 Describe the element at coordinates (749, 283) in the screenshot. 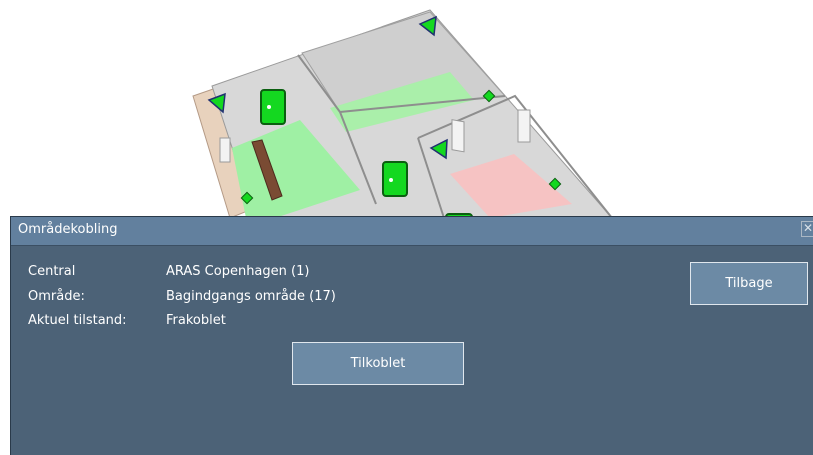

I see `back-button: Tilbage` at that location.